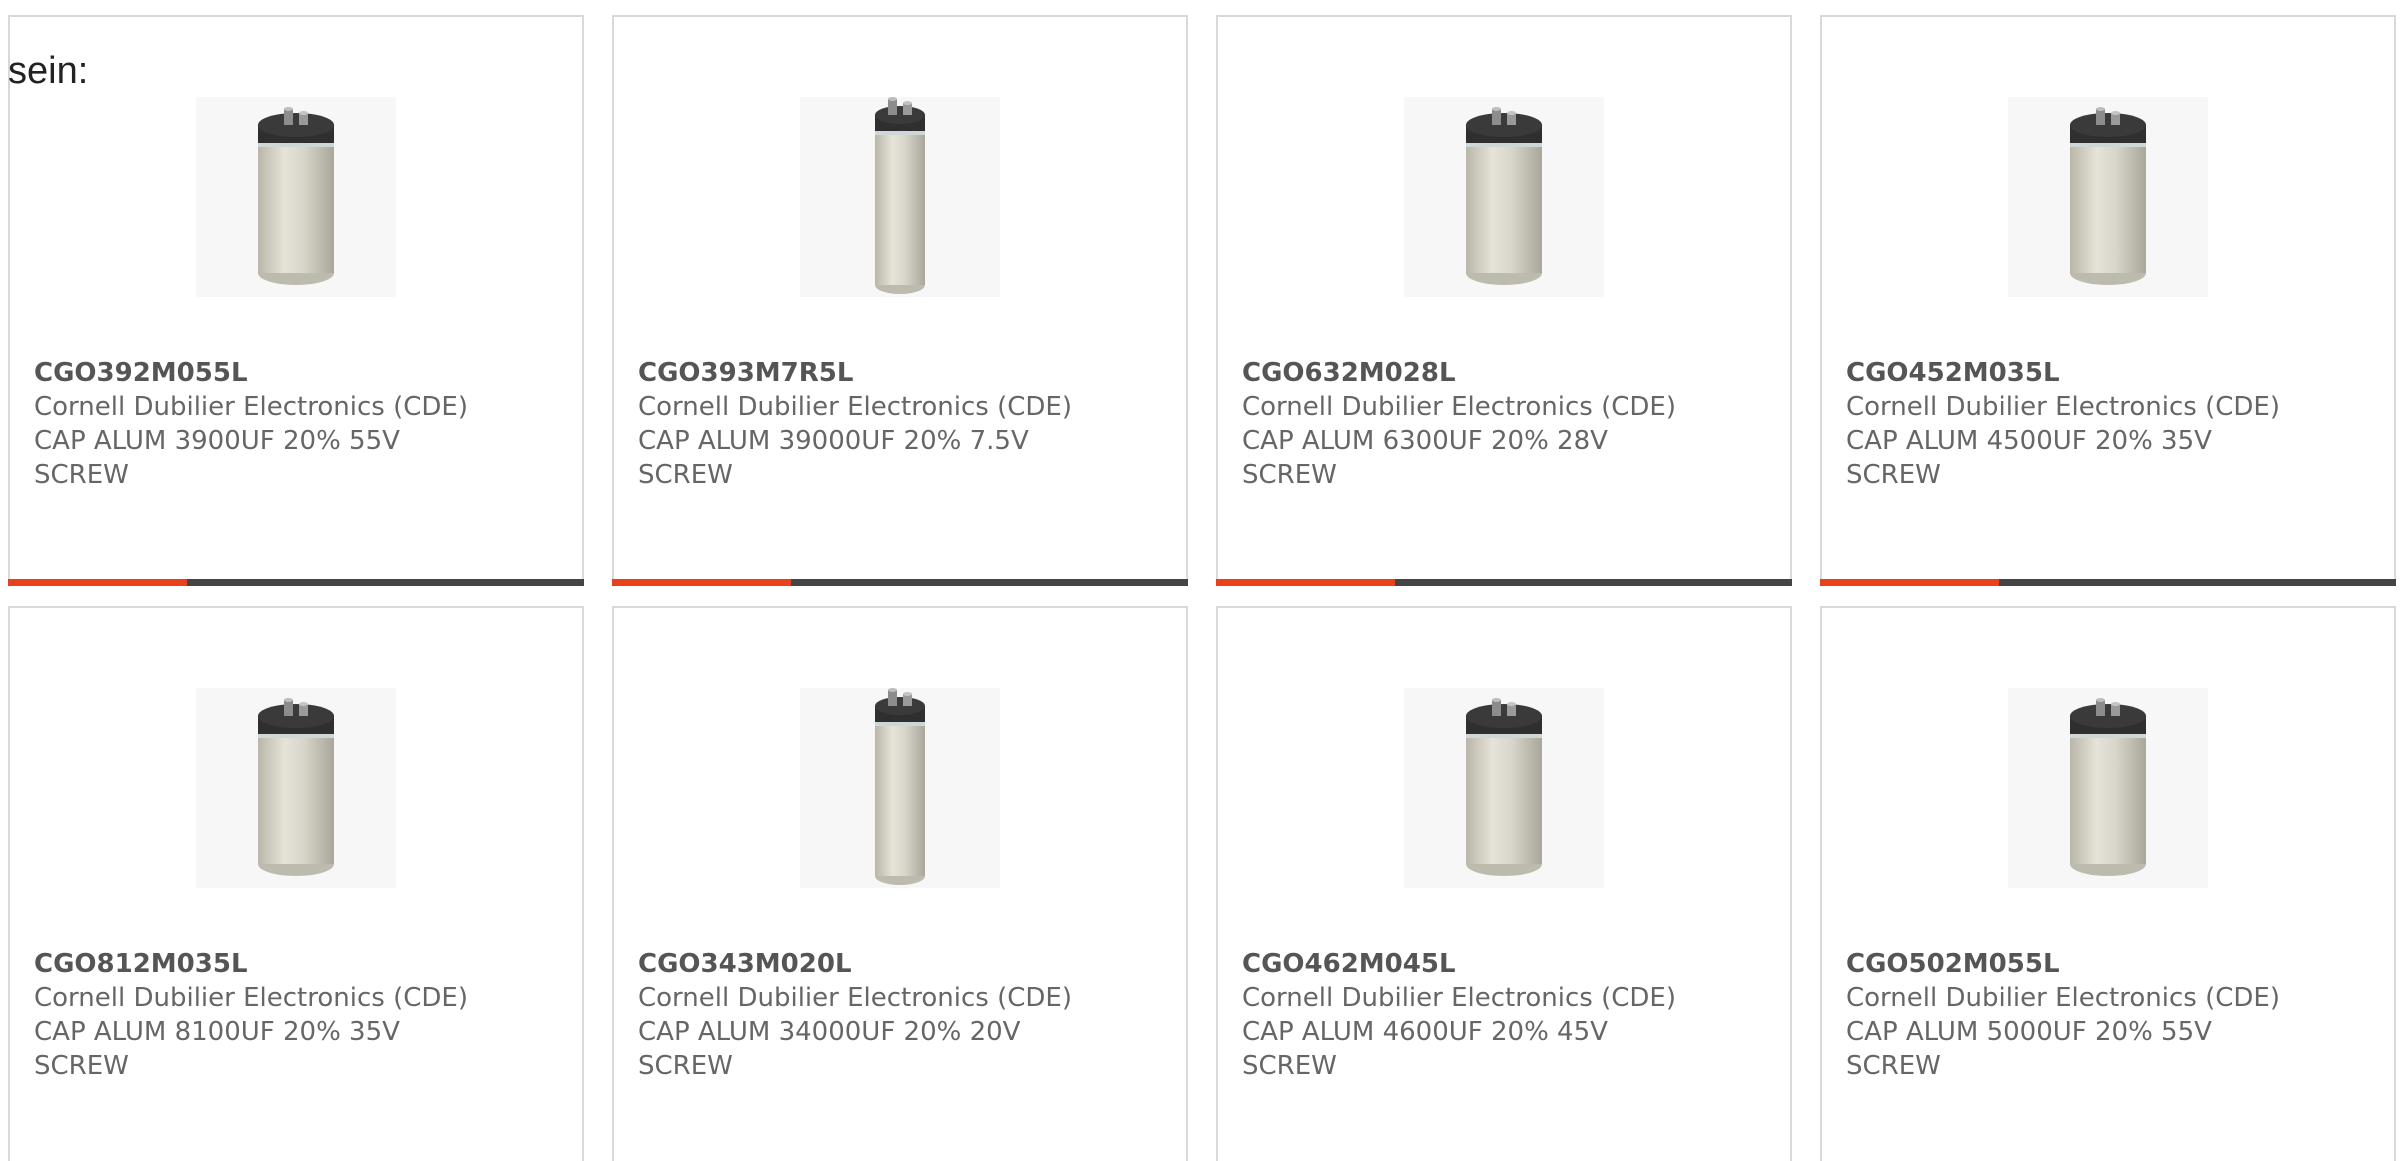  What do you see at coordinates (217, 1032) in the screenshot?
I see `description: CAP ALUM 8100UF 20% 35V` at bounding box center [217, 1032].